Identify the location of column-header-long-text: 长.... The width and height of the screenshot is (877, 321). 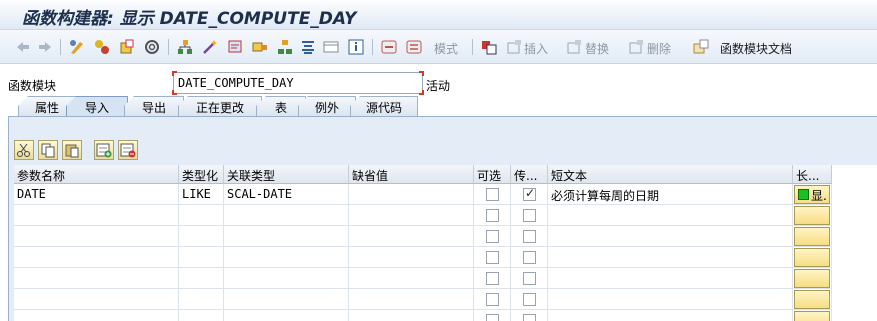
(812, 174).